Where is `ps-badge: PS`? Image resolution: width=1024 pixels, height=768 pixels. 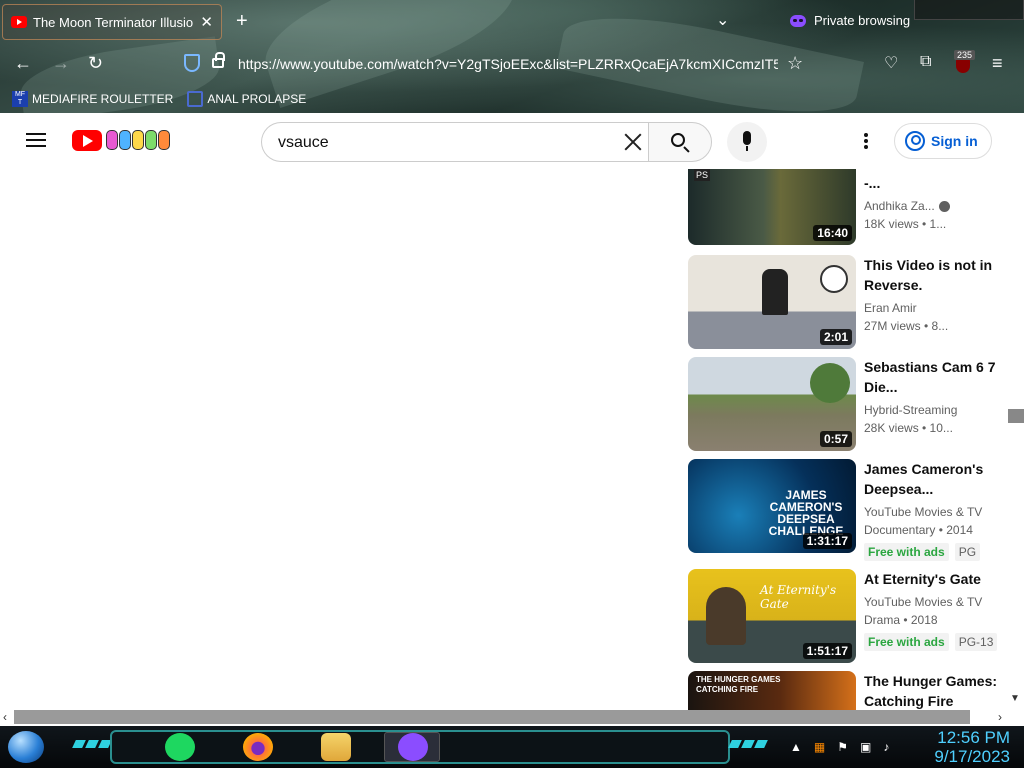 ps-badge: PS is located at coordinates (702, 175).